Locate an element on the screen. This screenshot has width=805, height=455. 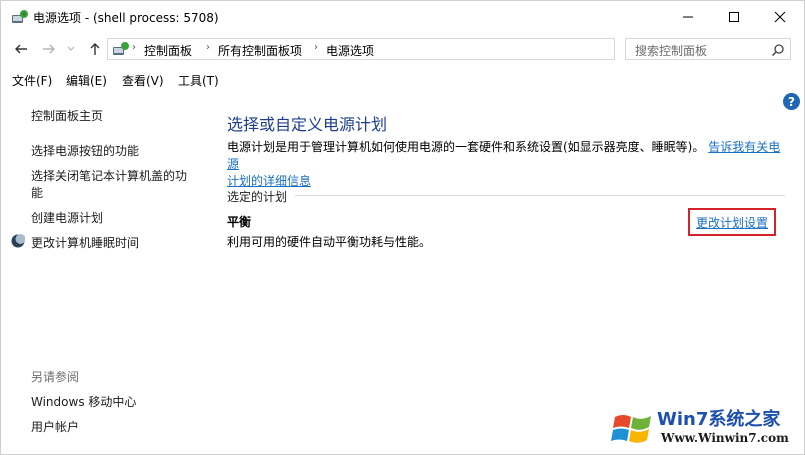
back-button is located at coordinates (21, 49).